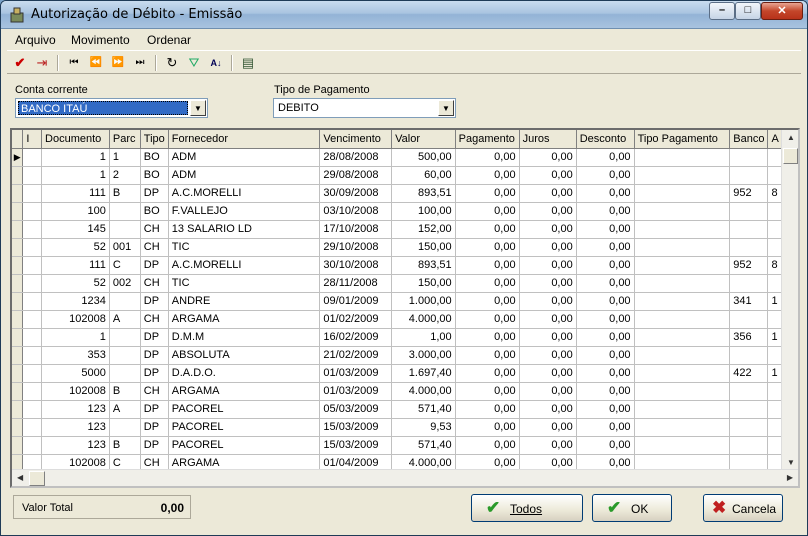  What do you see at coordinates (356, 157) in the screenshot?
I see `table-cell: 28/08/2008` at bounding box center [356, 157].